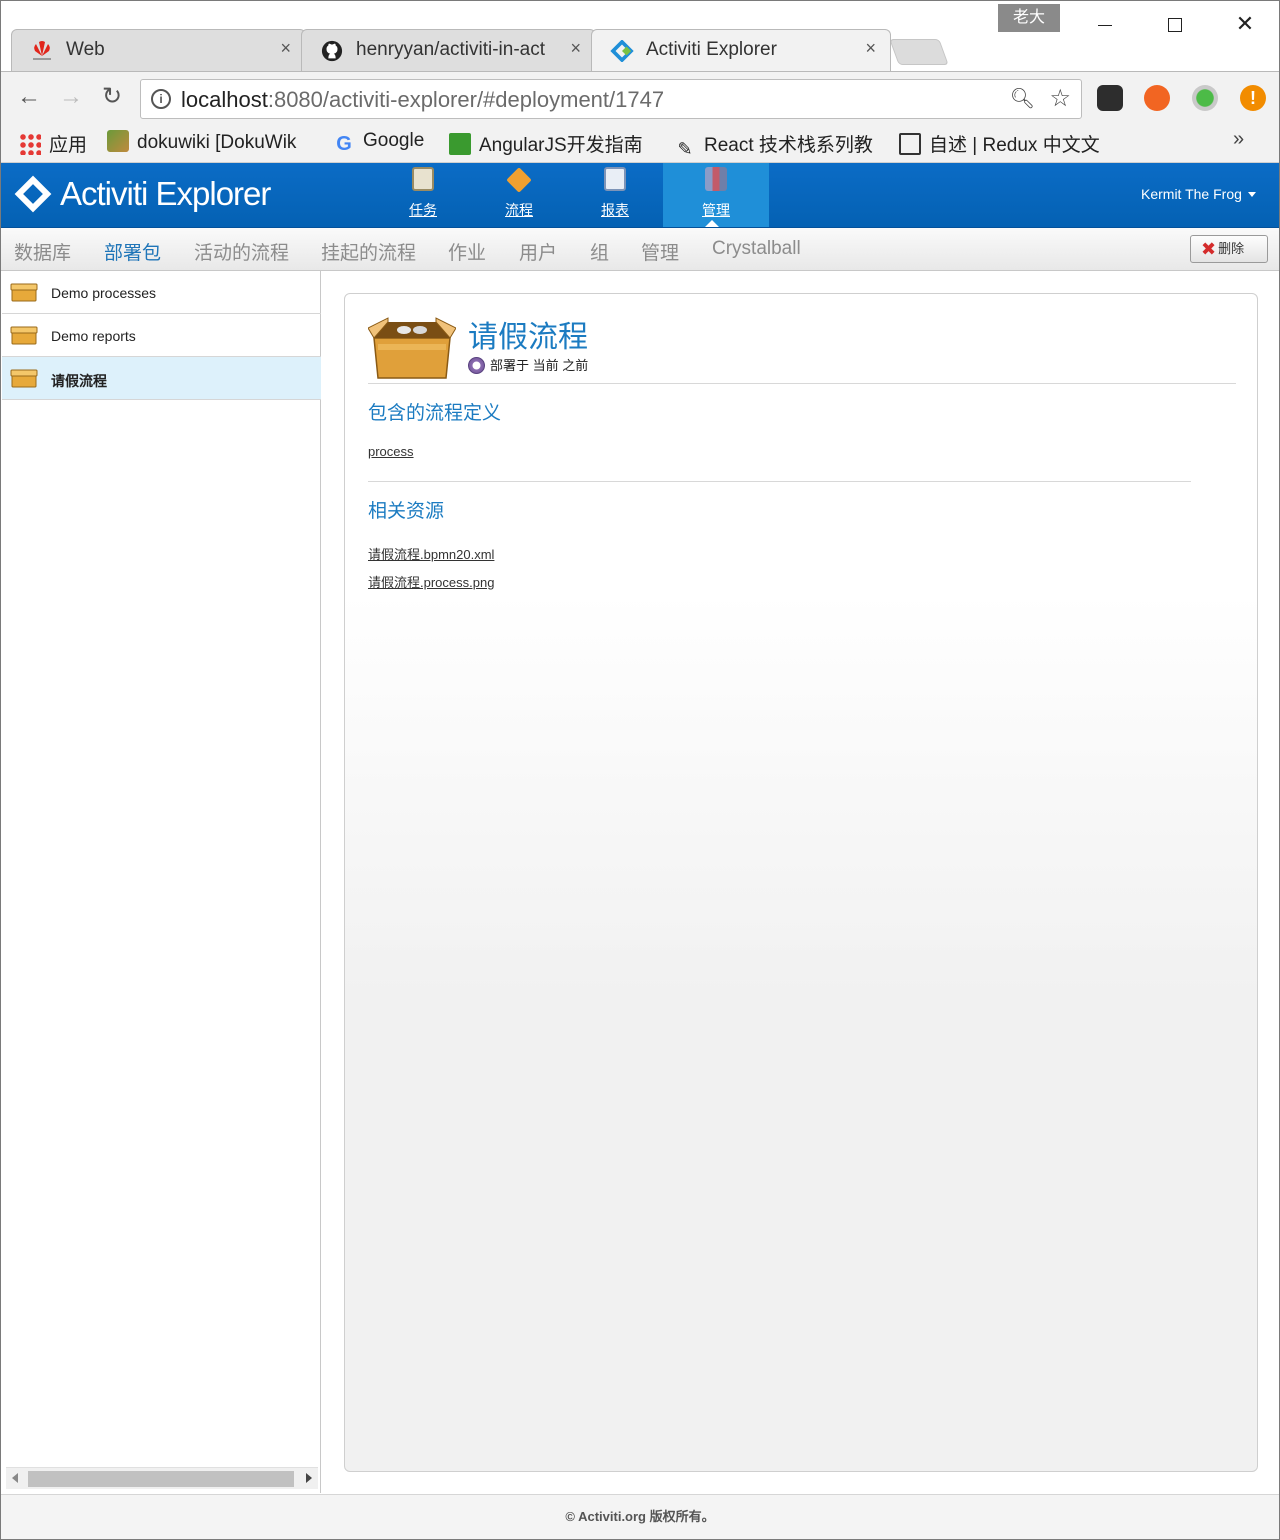  I want to click on nav-label: 任务, so click(423, 210).